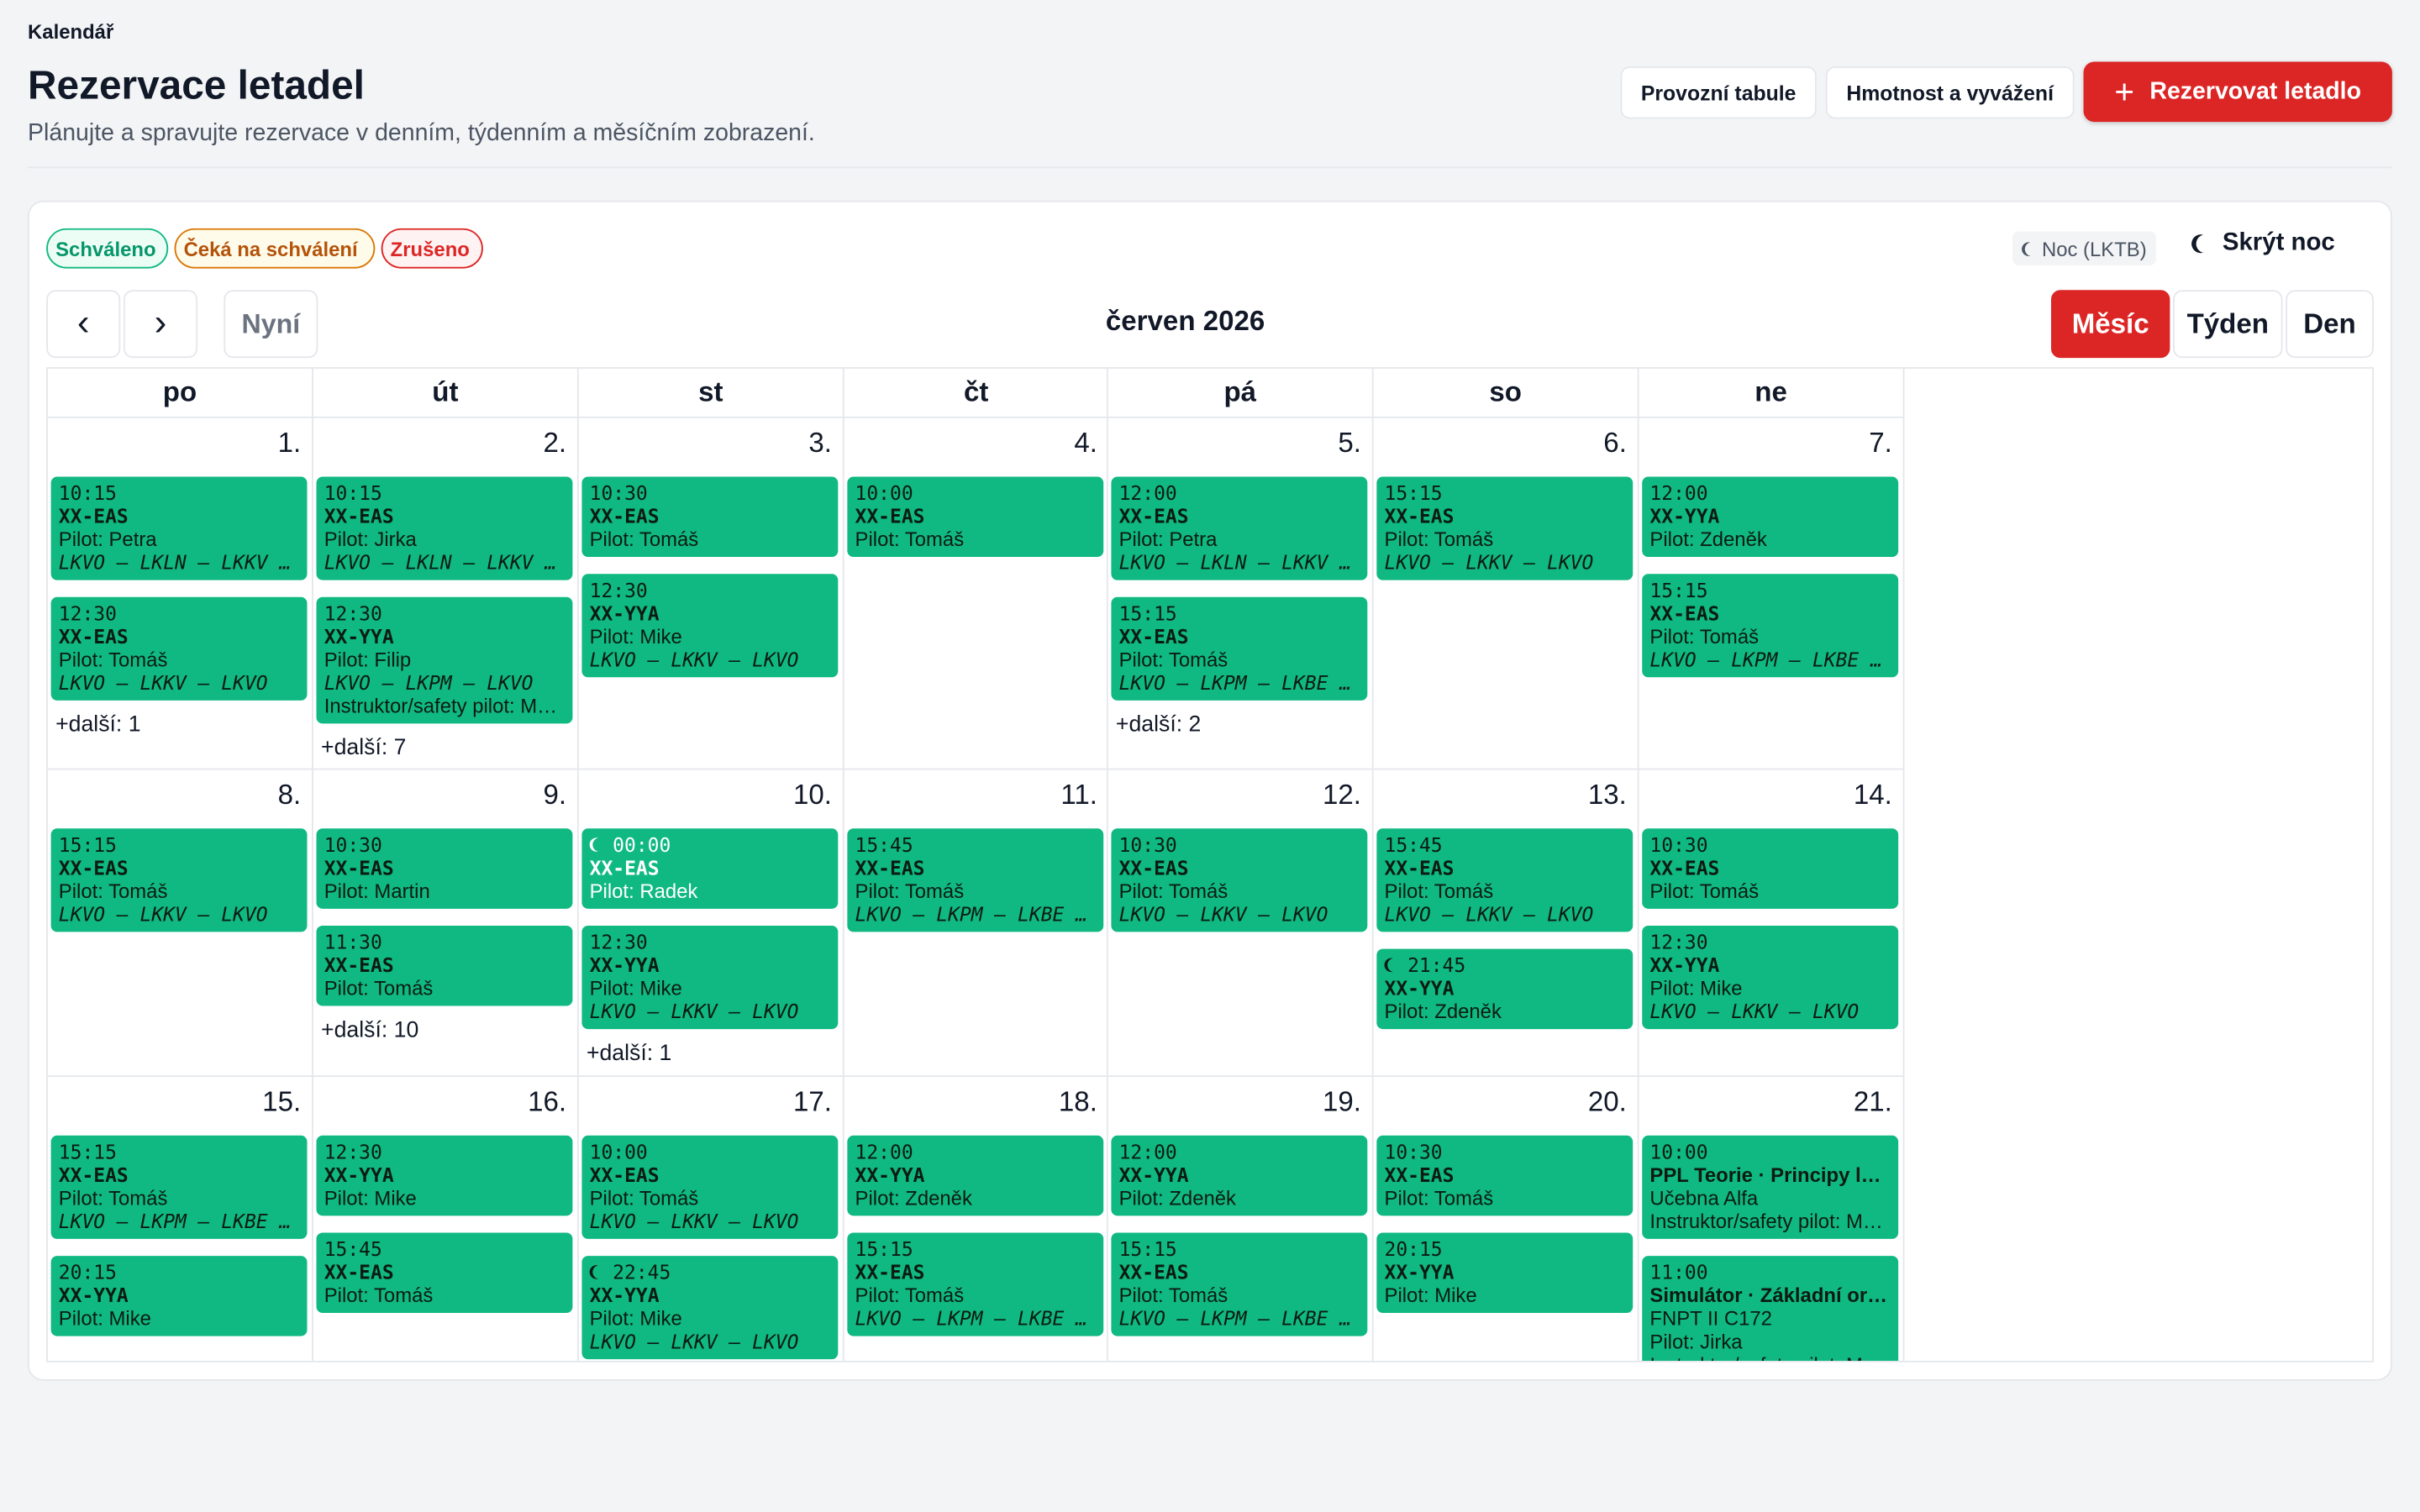 This screenshot has width=2420, height=1512. I want to click on day-number: 18., so click(1058, 1102).